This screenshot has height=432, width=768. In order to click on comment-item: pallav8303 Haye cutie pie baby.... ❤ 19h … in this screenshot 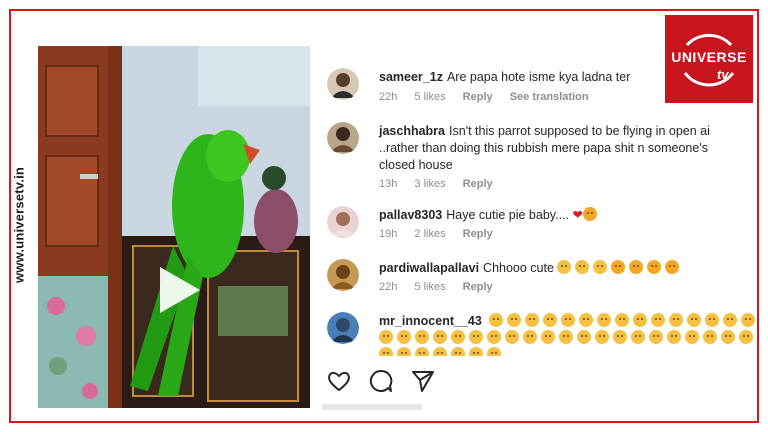, I will do `click(545, 224)`.